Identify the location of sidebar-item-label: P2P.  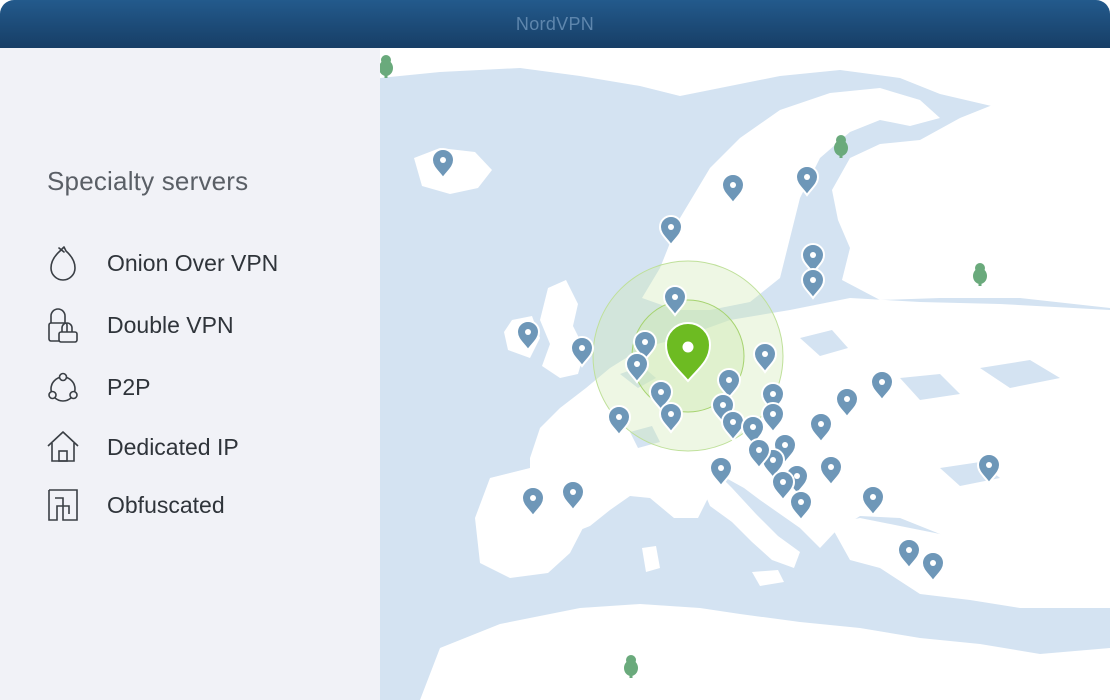
(129, 386).